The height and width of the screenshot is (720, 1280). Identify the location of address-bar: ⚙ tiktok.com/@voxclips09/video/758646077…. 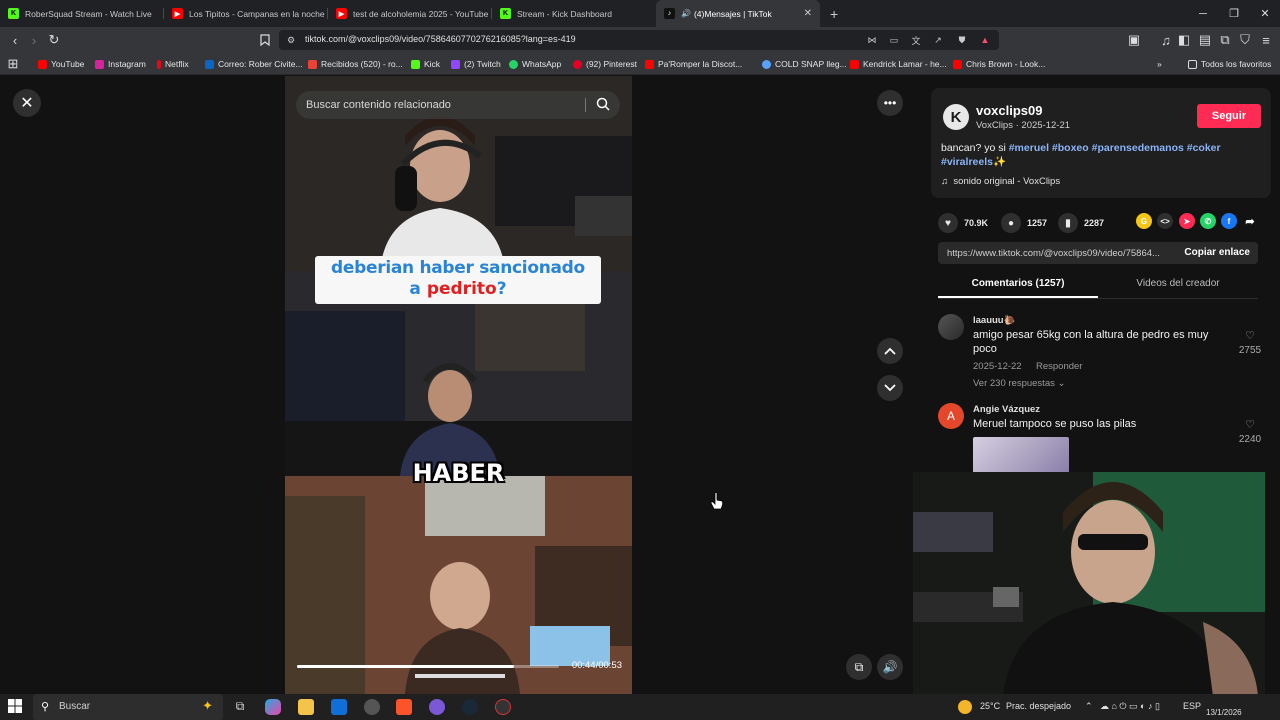
(639, 40).